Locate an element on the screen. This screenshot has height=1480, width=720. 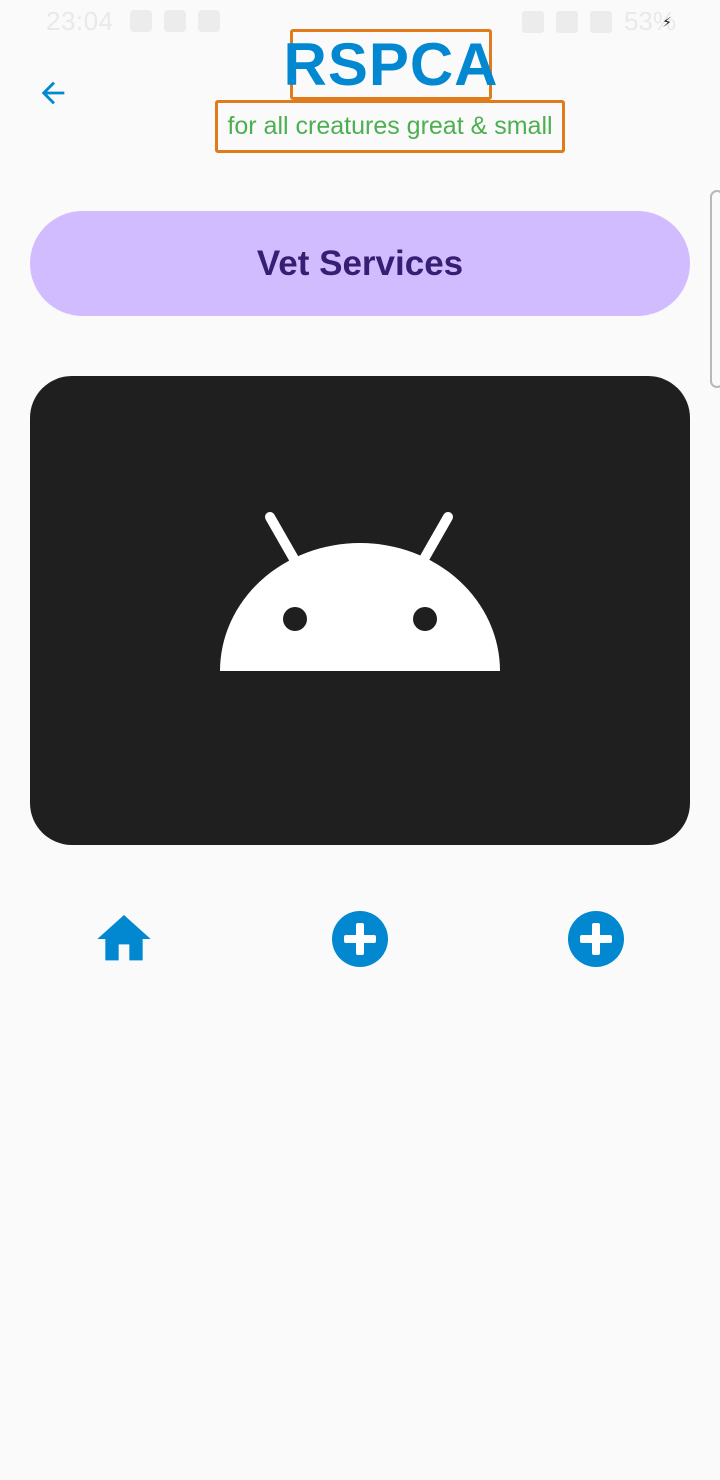
mail-icon is located at coordinates (141, 21).